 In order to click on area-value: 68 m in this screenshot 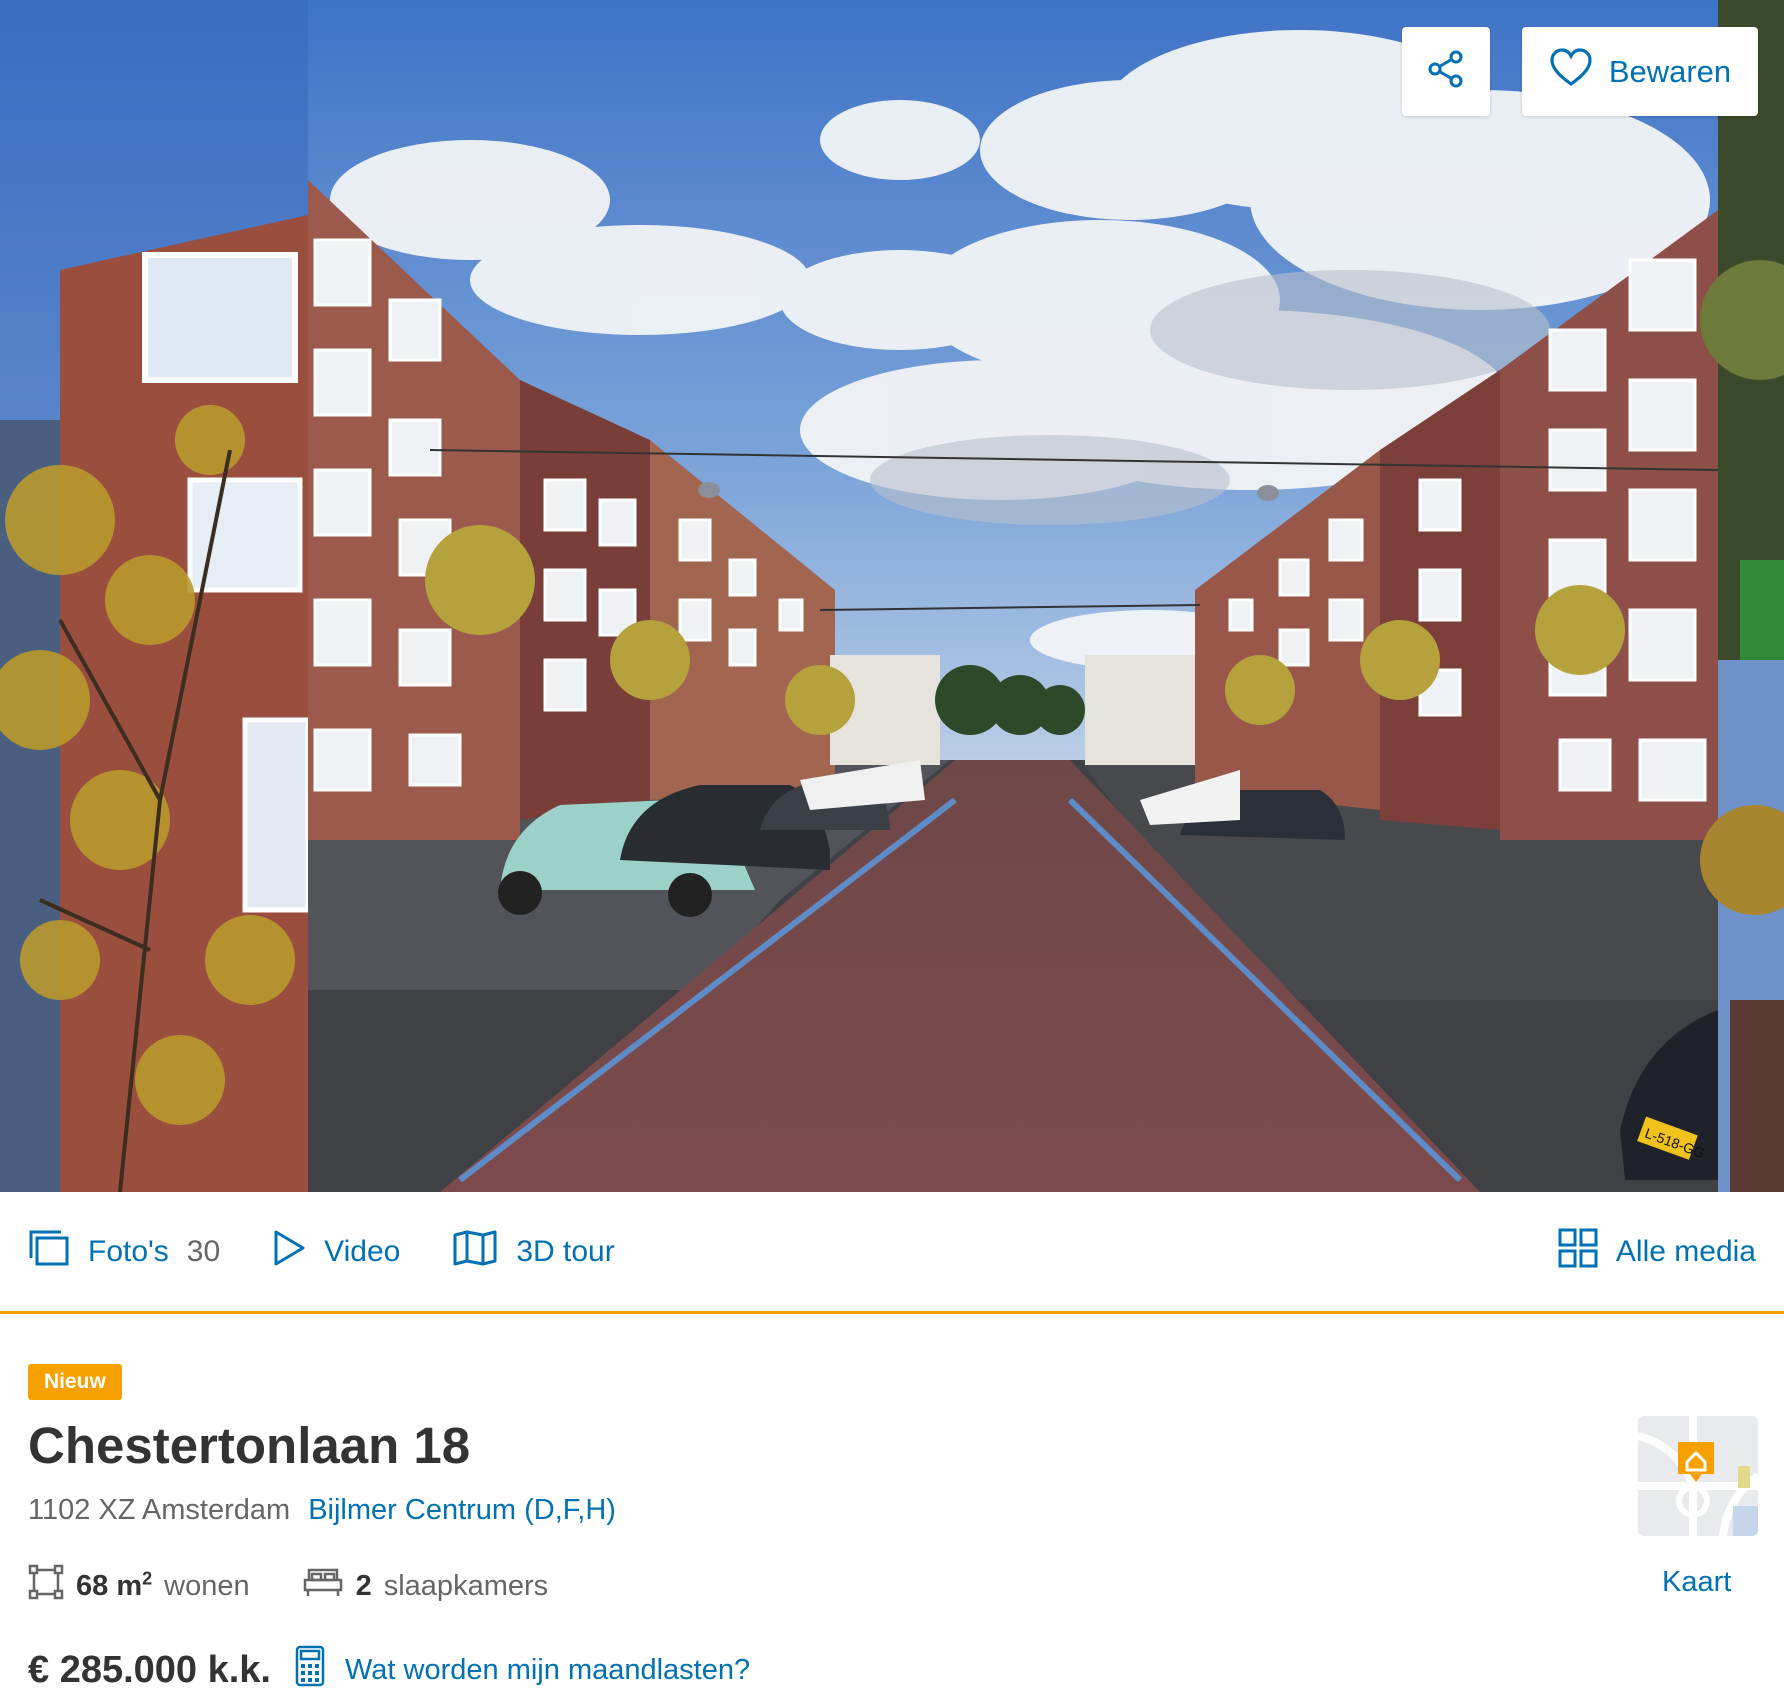, I will do `click(109, 1585)`.